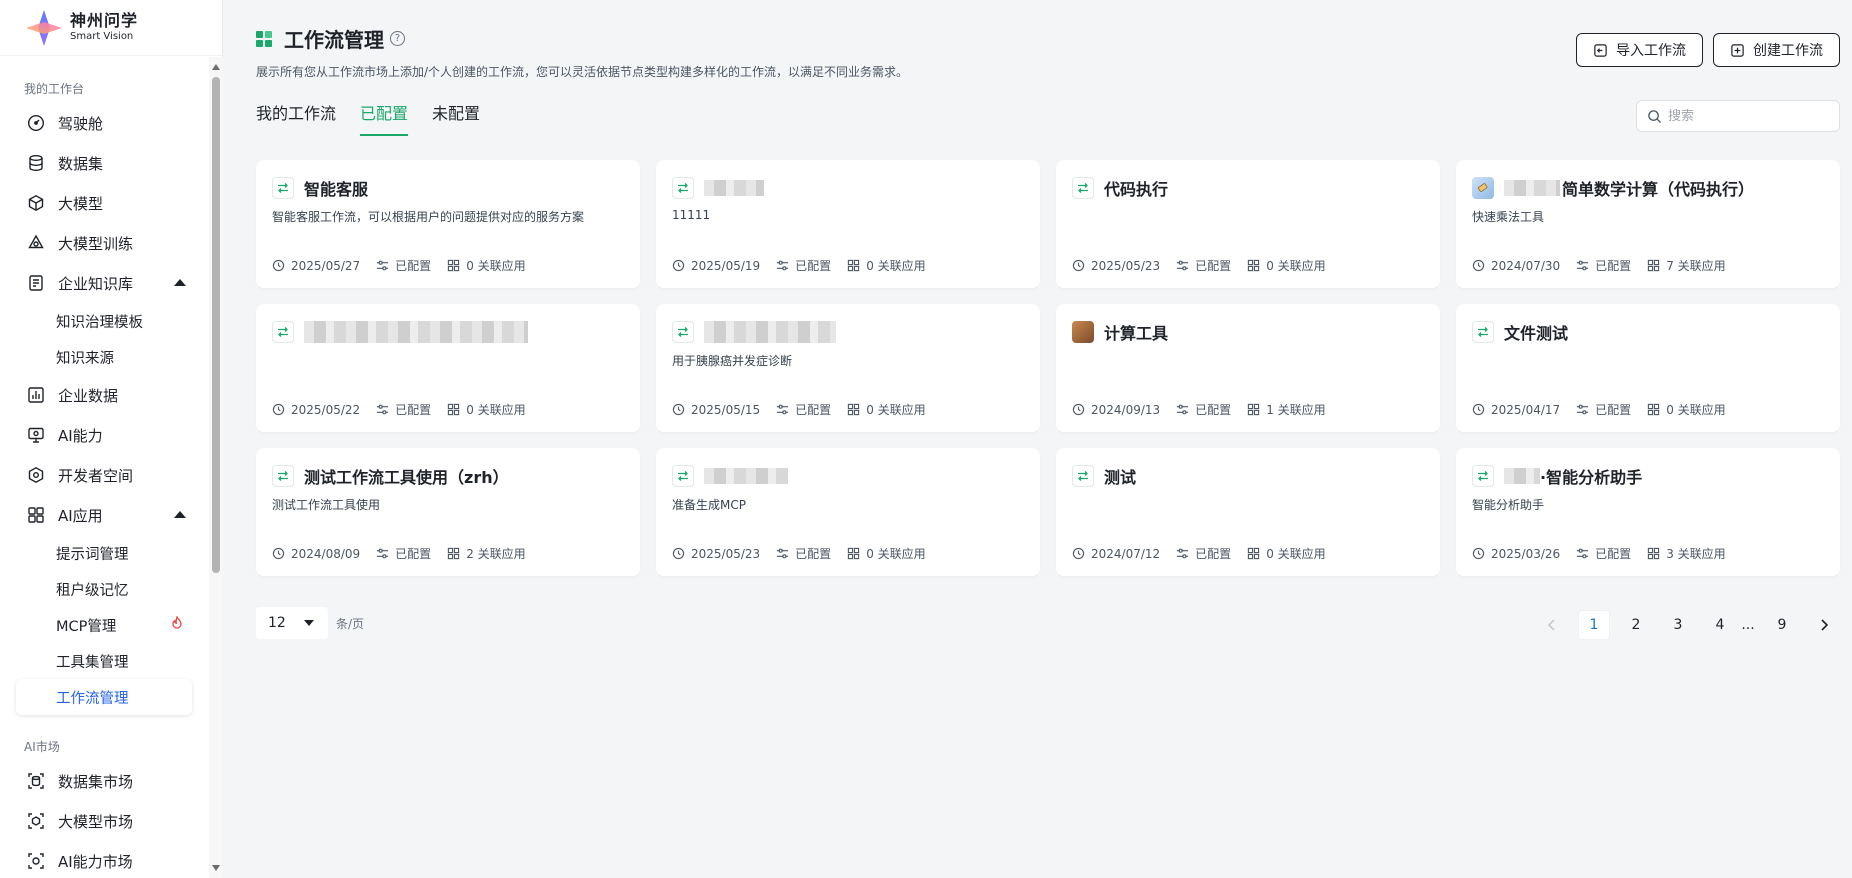  What do you see at coordinates (104, 821) in the screenshot?
I see `sidebar-item-model-market: 大模型市场` at bounding box center [104, 821].